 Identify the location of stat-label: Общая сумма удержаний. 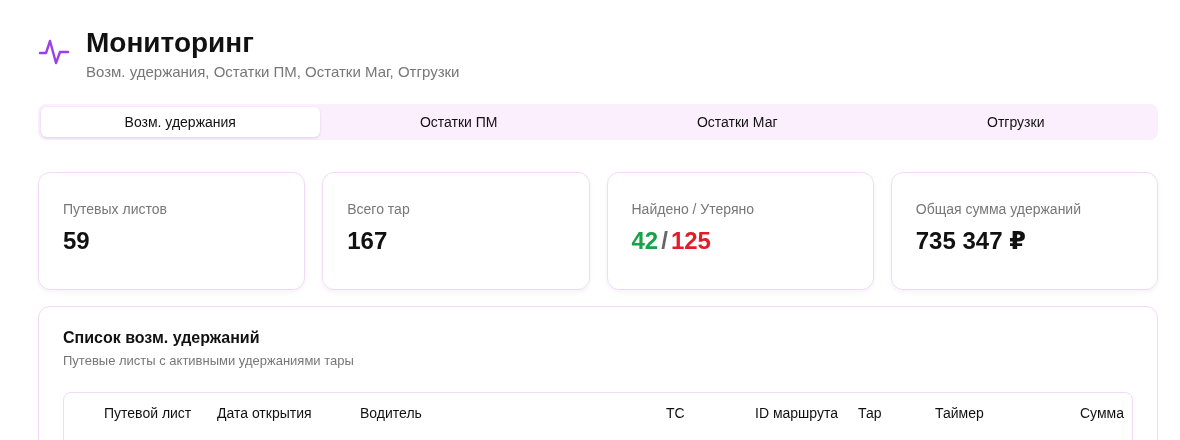
(998, 209).